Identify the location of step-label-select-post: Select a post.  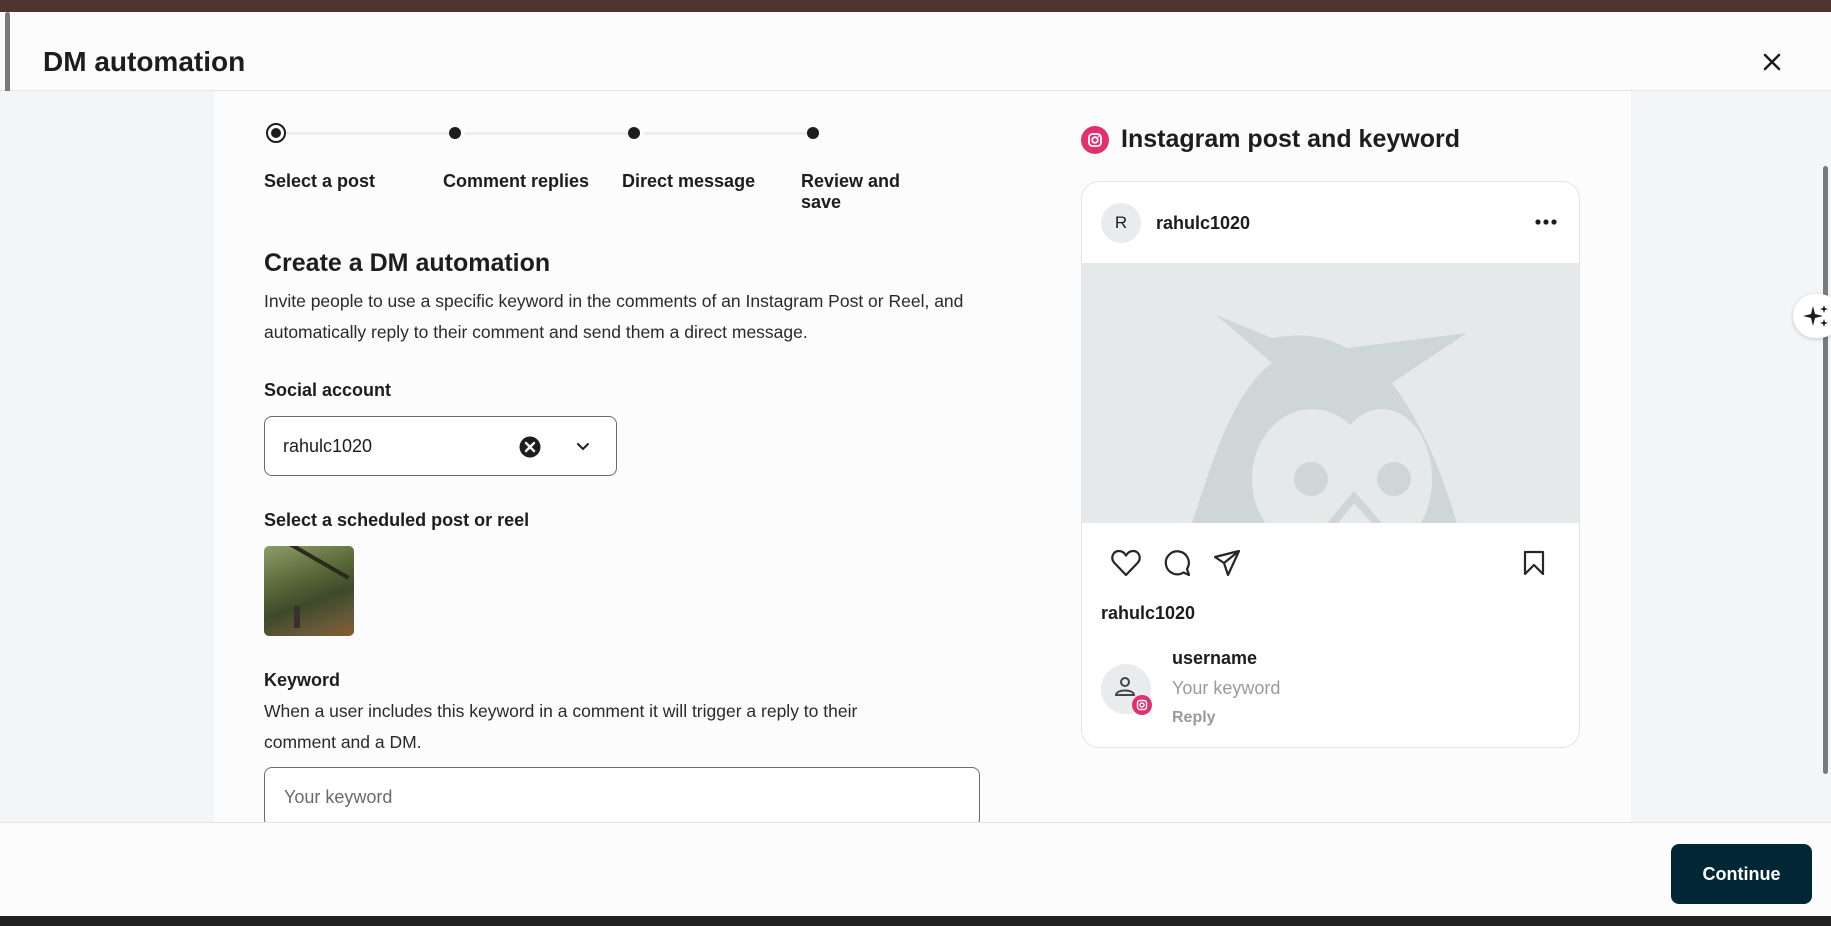
(320, 181).